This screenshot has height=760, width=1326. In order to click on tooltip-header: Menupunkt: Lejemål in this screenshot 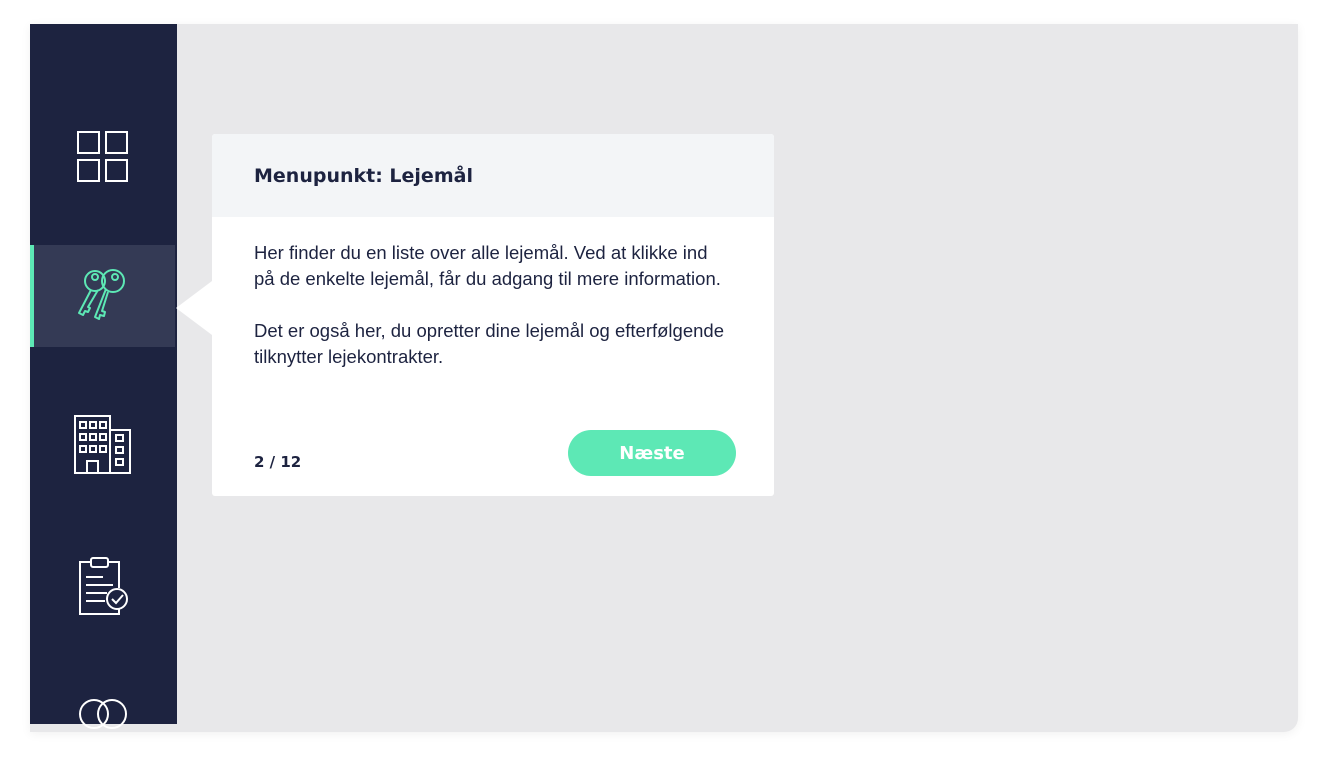, I will do `click(493, 175)`.